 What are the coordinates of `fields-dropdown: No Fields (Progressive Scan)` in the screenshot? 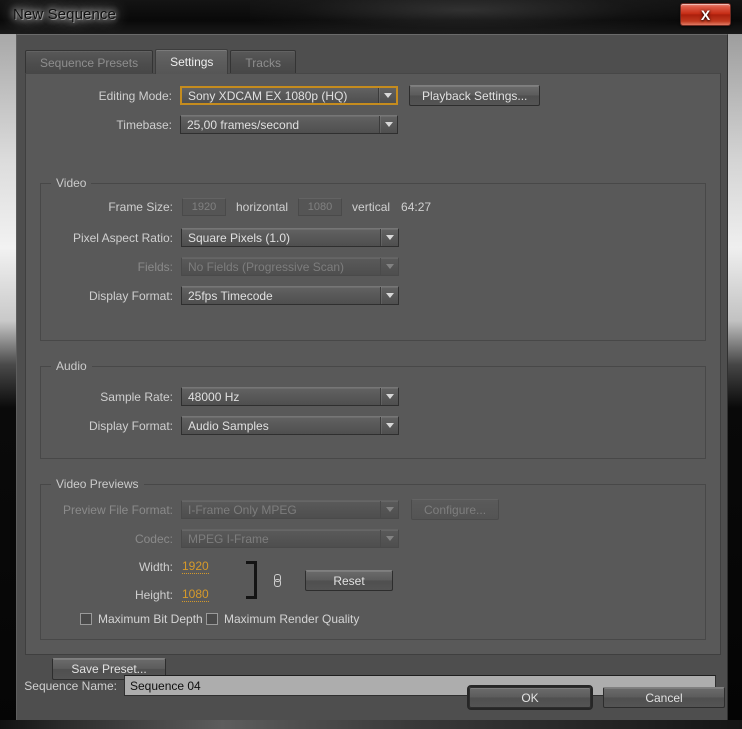 It's located at (290, 266).